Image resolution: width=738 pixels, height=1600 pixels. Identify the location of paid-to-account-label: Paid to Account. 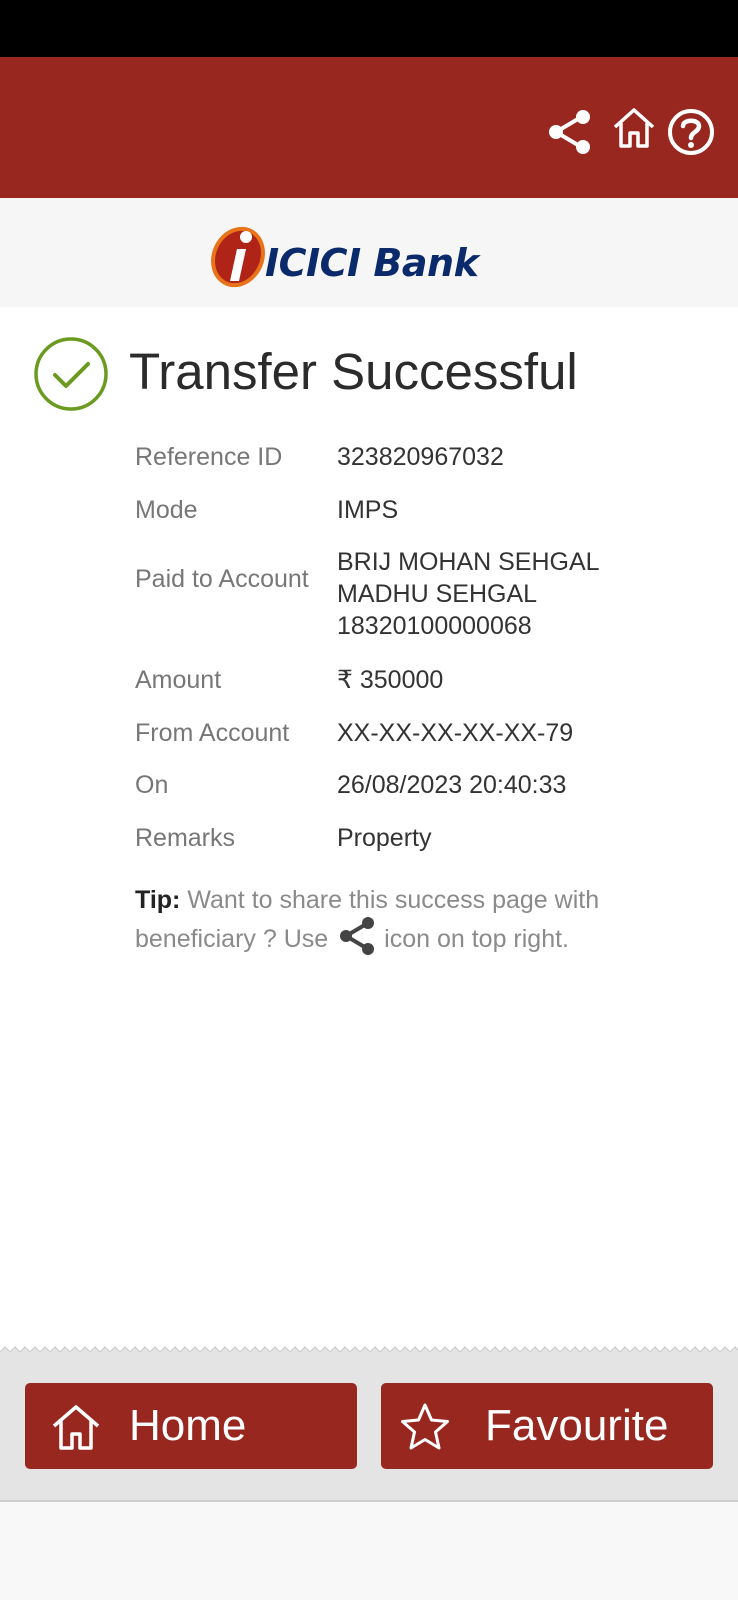
(222, 579).